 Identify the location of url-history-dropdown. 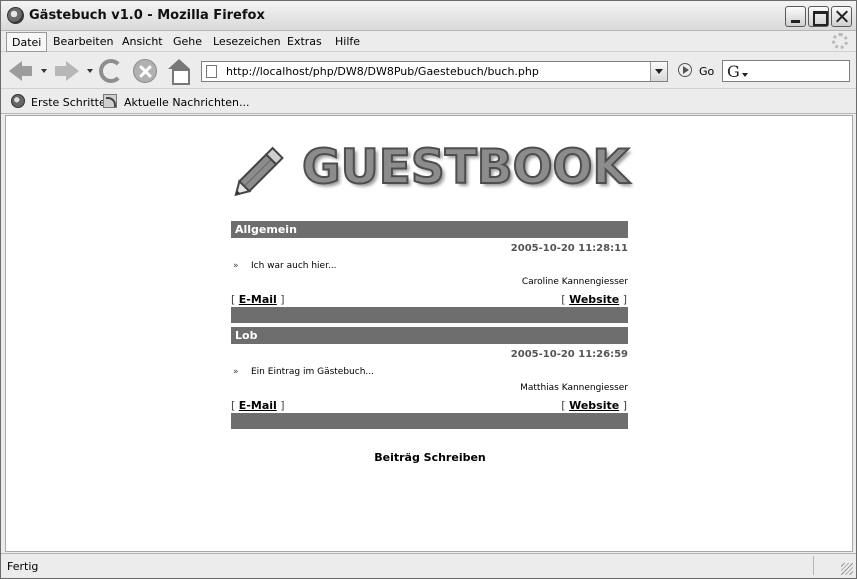
(658, 71).